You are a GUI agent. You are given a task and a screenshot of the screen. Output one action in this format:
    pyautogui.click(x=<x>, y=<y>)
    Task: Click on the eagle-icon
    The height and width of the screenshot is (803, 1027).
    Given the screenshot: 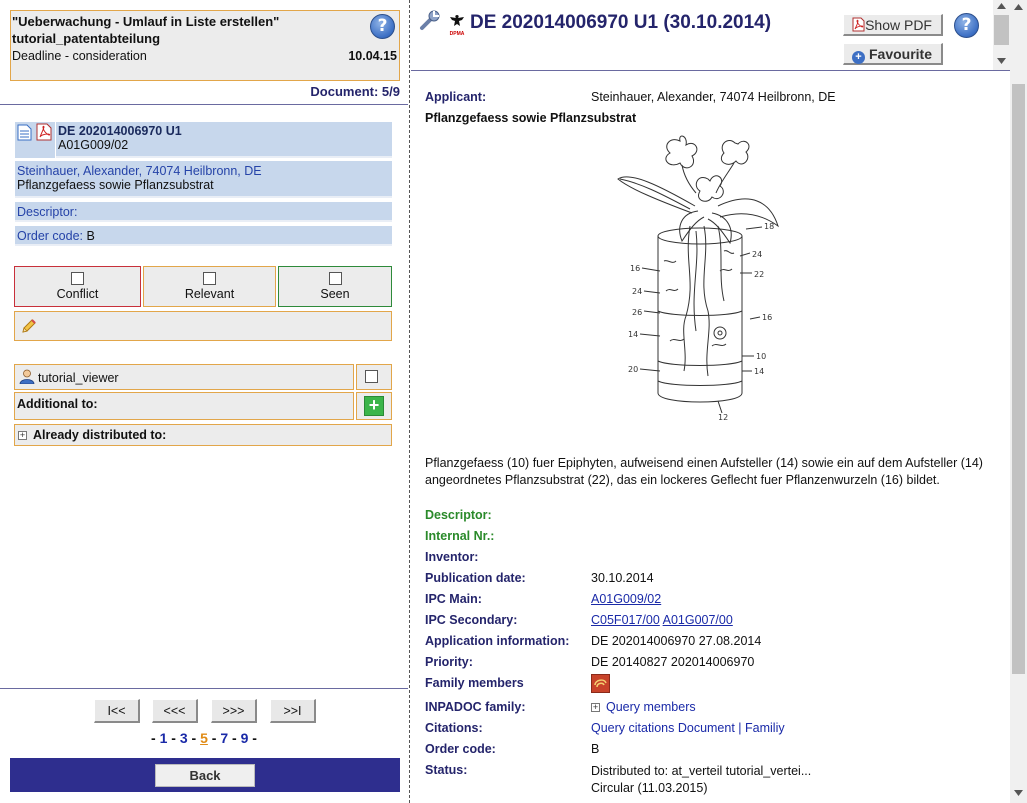 What is the action you would take?
    pyautogui.click(x=457, y=20)
    